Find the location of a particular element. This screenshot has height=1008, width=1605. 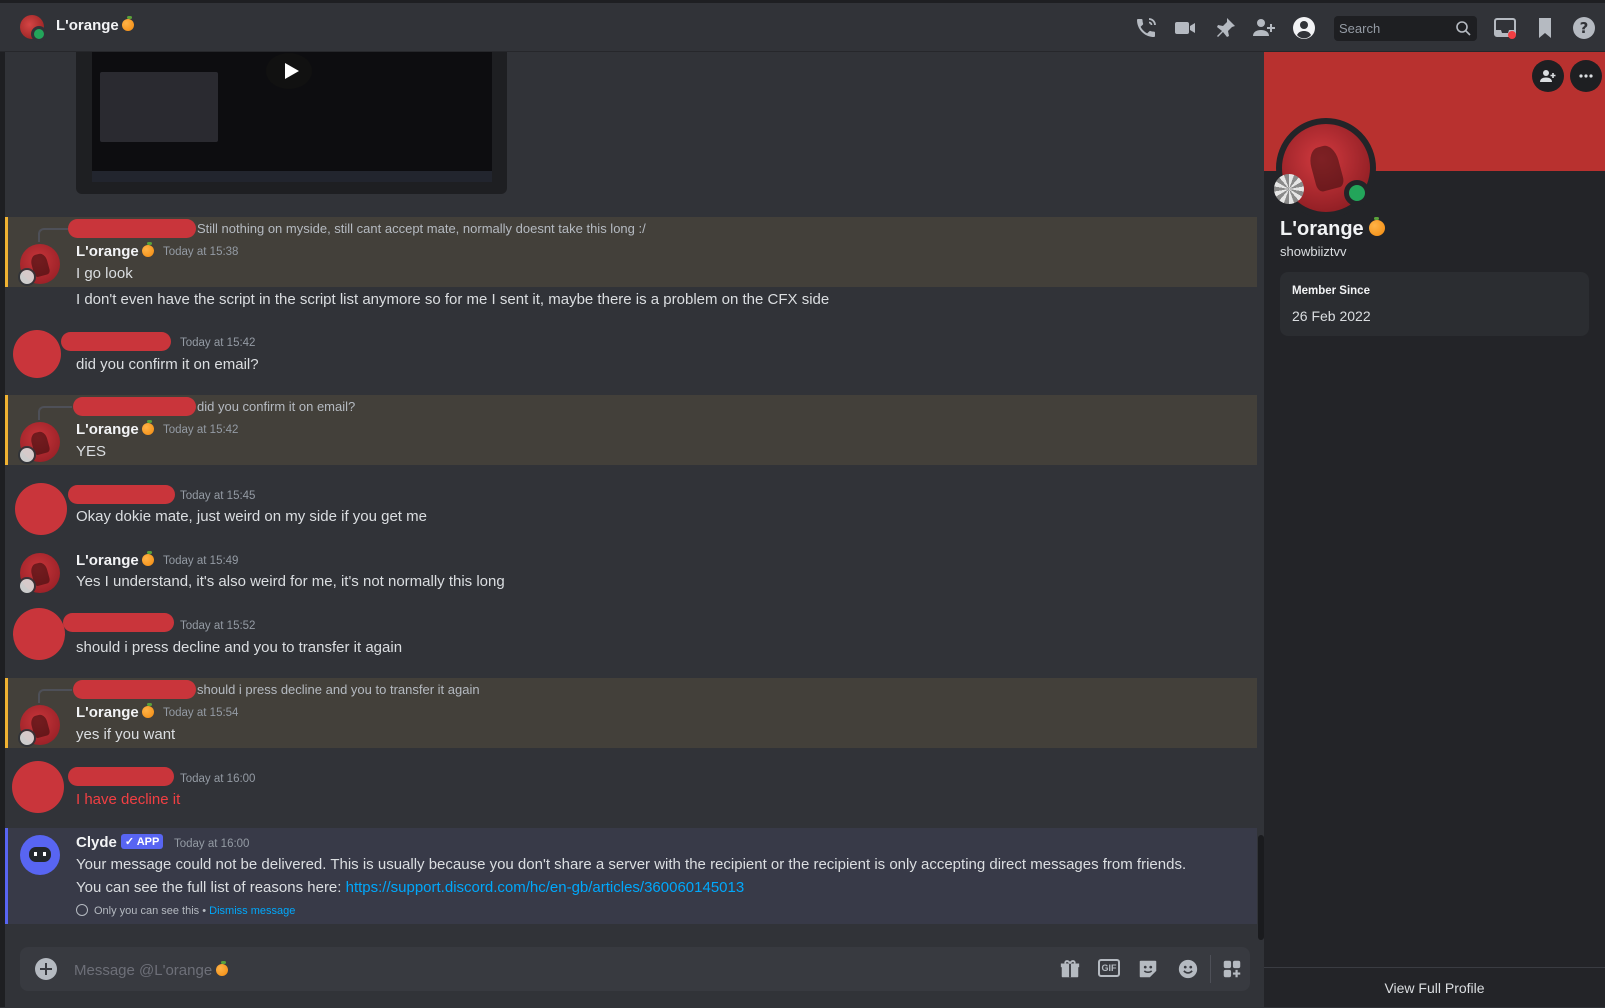

profile-avatar is located at coordinates (1325, 168).